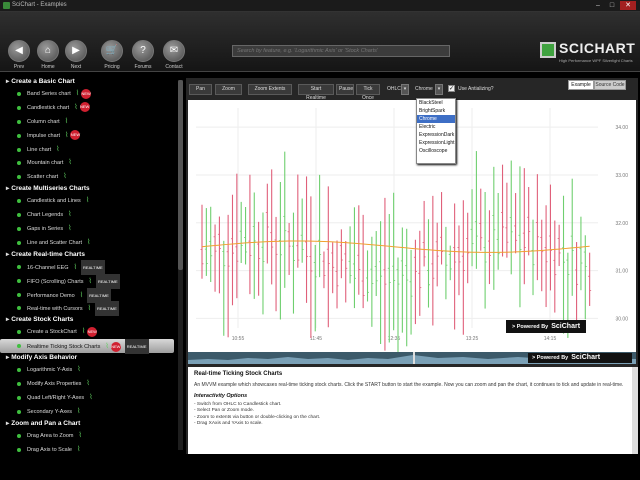 The image size is (640, 480). I want to click on example-item: FIFO (Scrolling) Charts ⌇ REALTIME, so click(90, 281).